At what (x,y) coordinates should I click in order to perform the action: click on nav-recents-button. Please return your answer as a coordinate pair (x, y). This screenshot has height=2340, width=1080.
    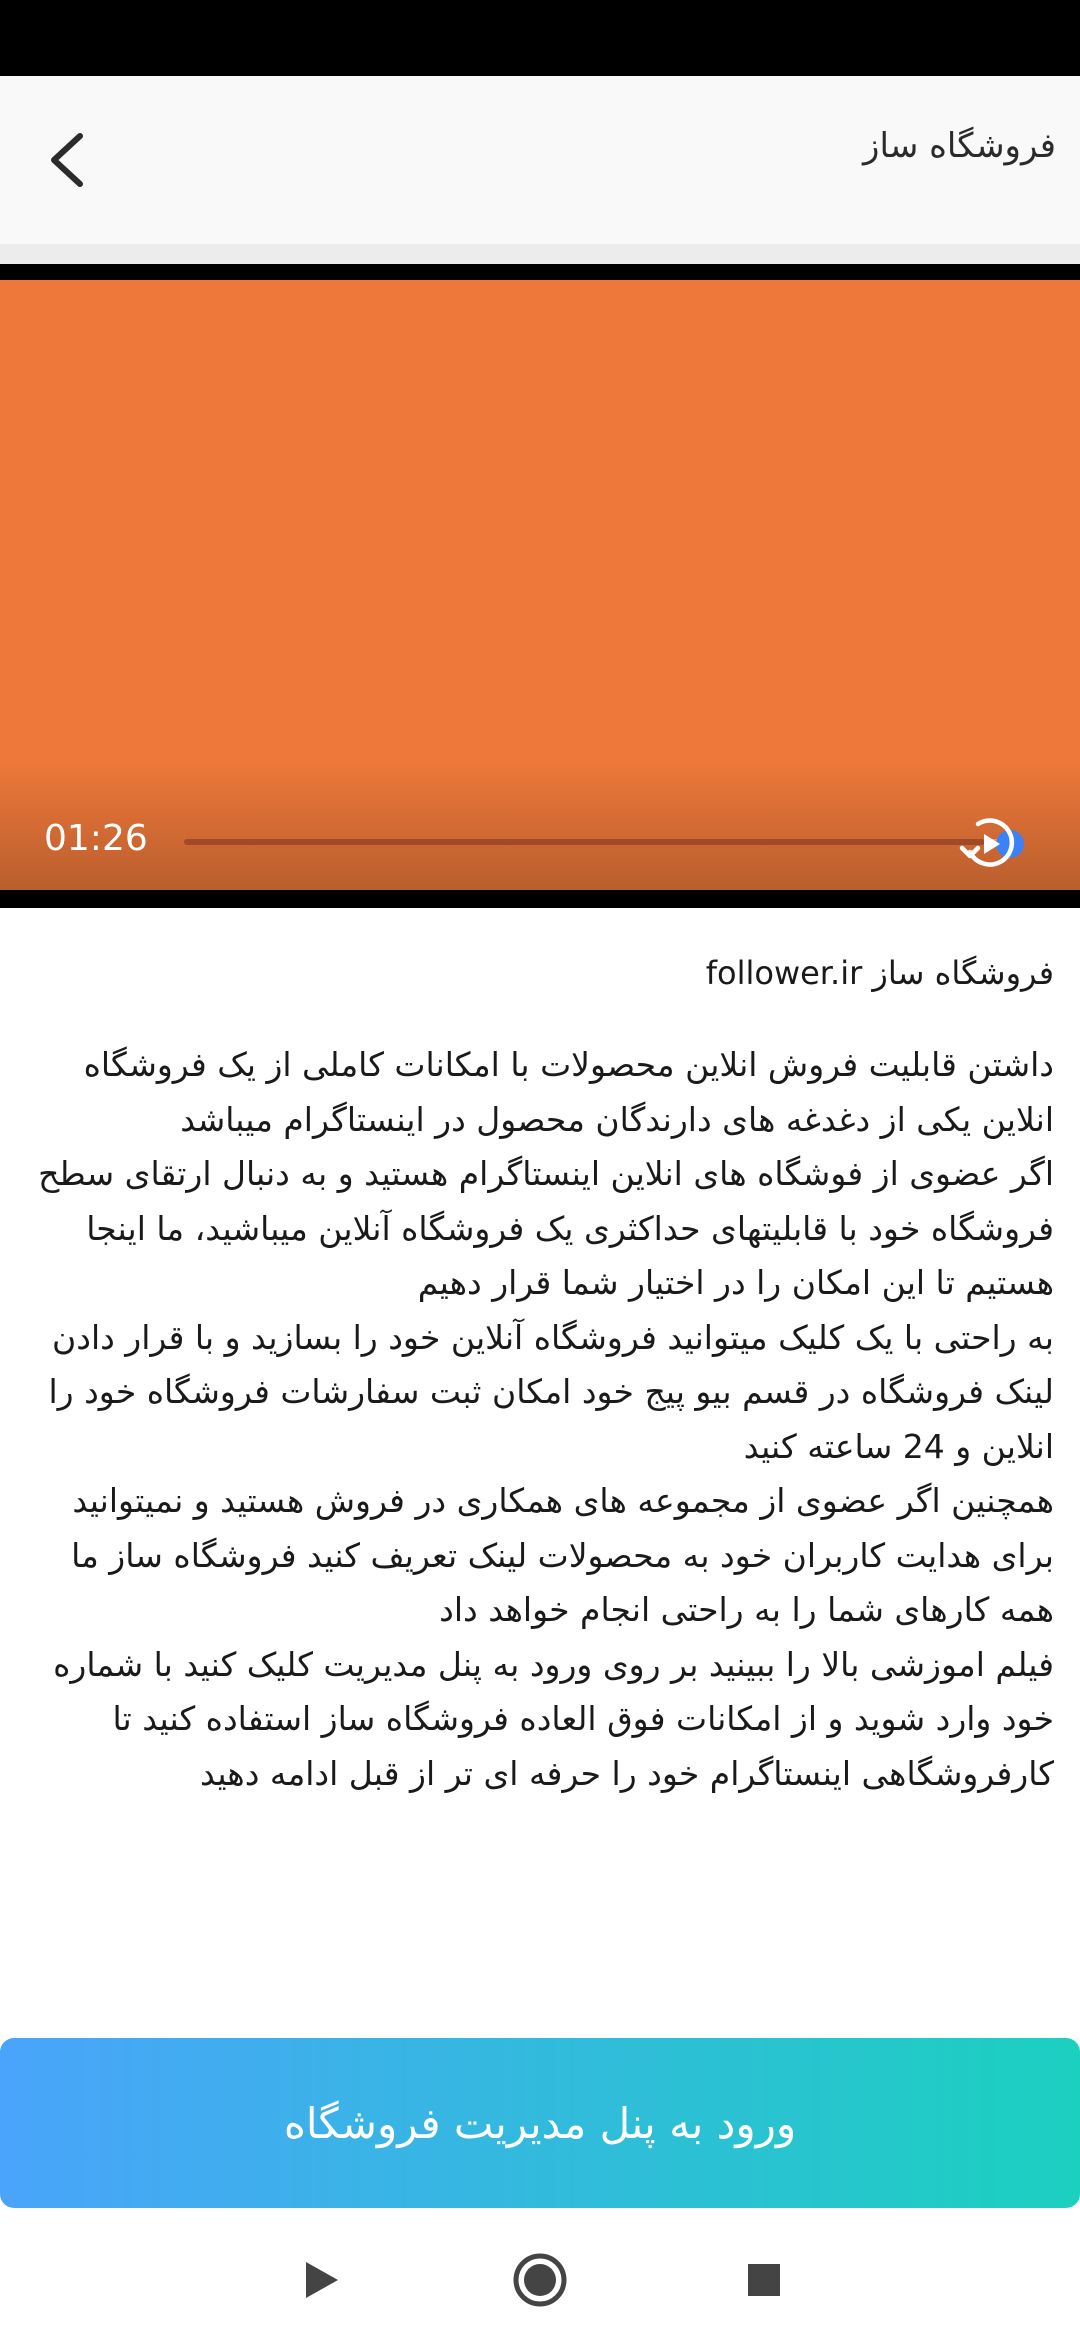
    Looking at the image, I should click on (764, 2280).